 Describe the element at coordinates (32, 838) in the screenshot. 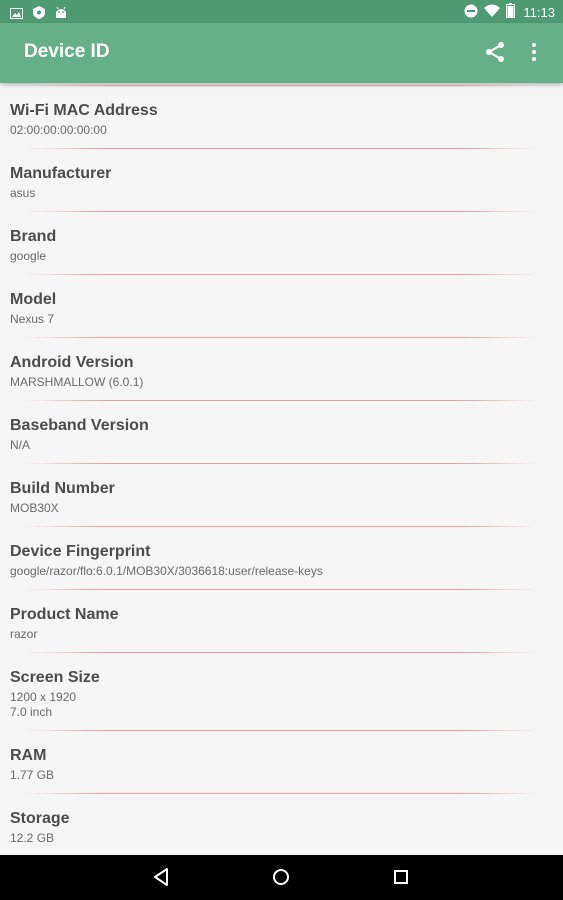

I see `item-value: 12.2 GB` at that location.